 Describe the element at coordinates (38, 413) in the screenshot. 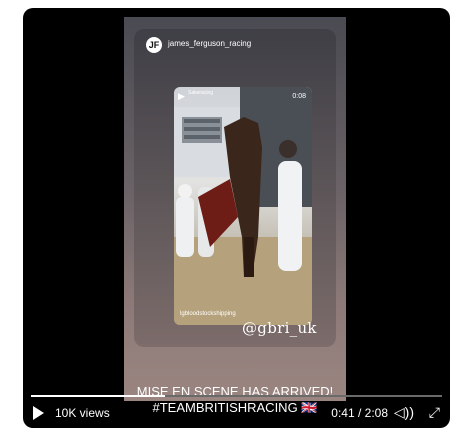

I see `play-icon` at that location.